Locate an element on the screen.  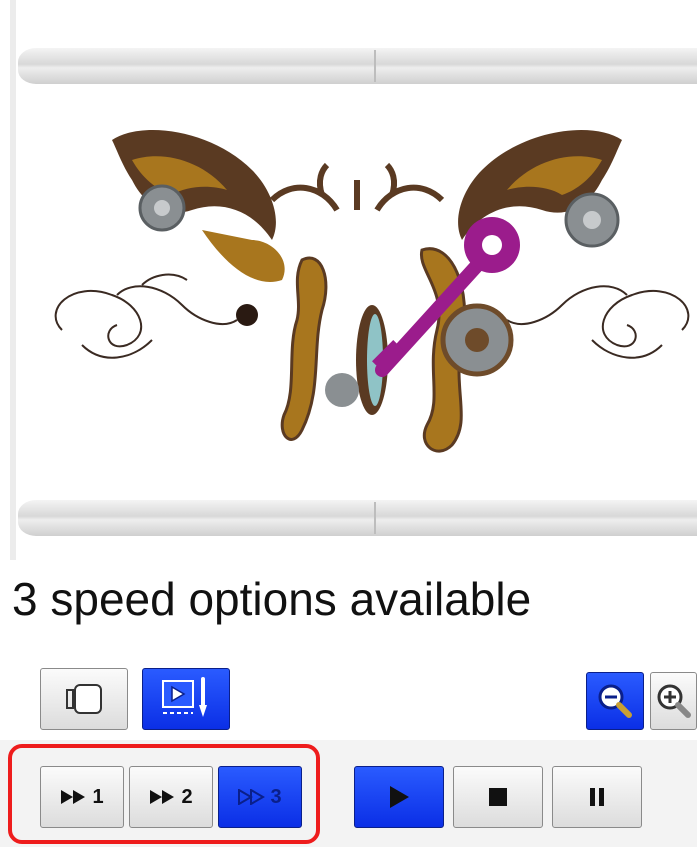
left-wing is located at coordinates (198, 206).